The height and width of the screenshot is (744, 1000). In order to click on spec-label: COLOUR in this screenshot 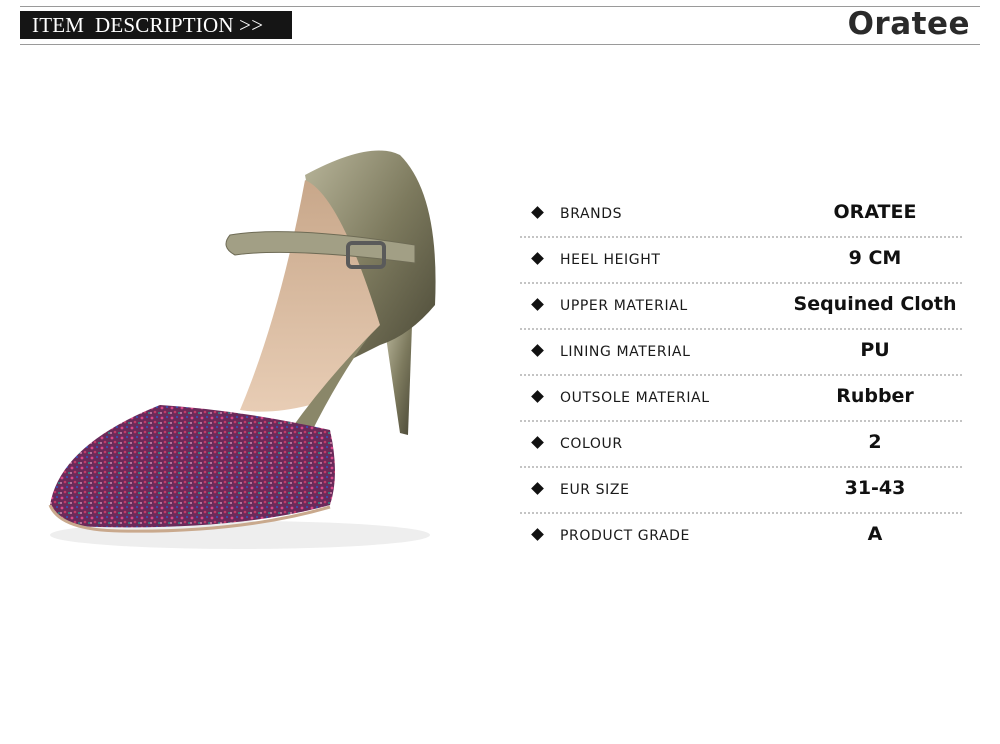, I will do `click(591, 444)`.